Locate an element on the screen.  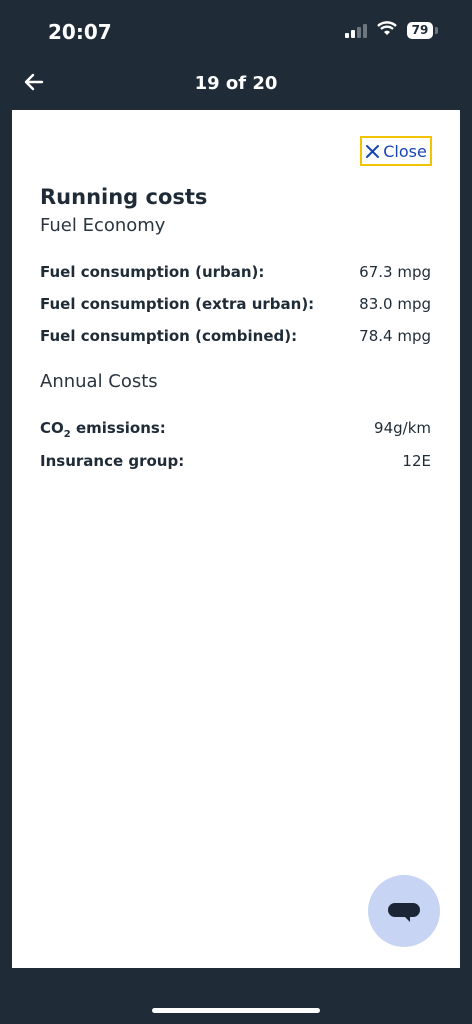
chat-icon-tail is located at coordinates (407, 919).